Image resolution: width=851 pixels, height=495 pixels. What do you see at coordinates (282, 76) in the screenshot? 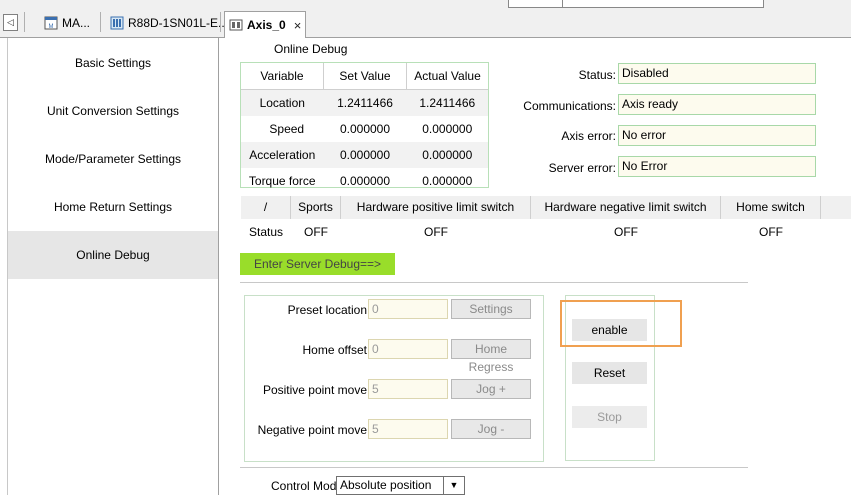
I see `column-header: Variable` at bounding box center [282, 76].